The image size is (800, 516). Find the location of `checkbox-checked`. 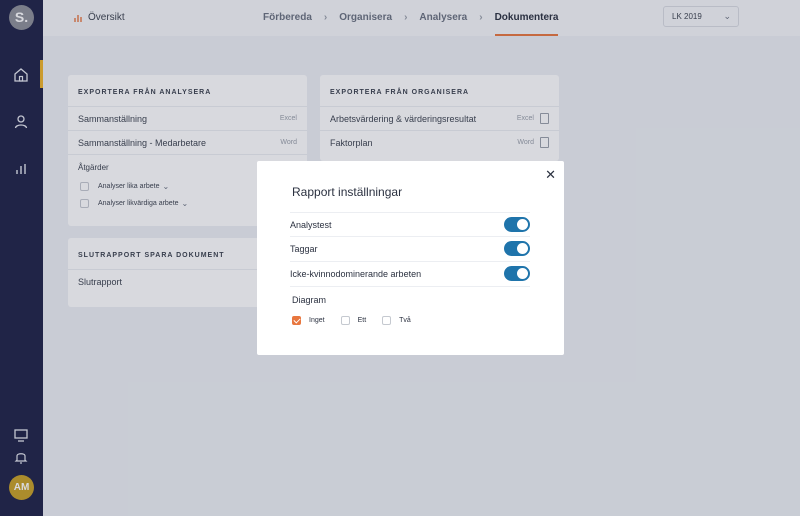

checkbox-checked is located at coordinates (296, 320).